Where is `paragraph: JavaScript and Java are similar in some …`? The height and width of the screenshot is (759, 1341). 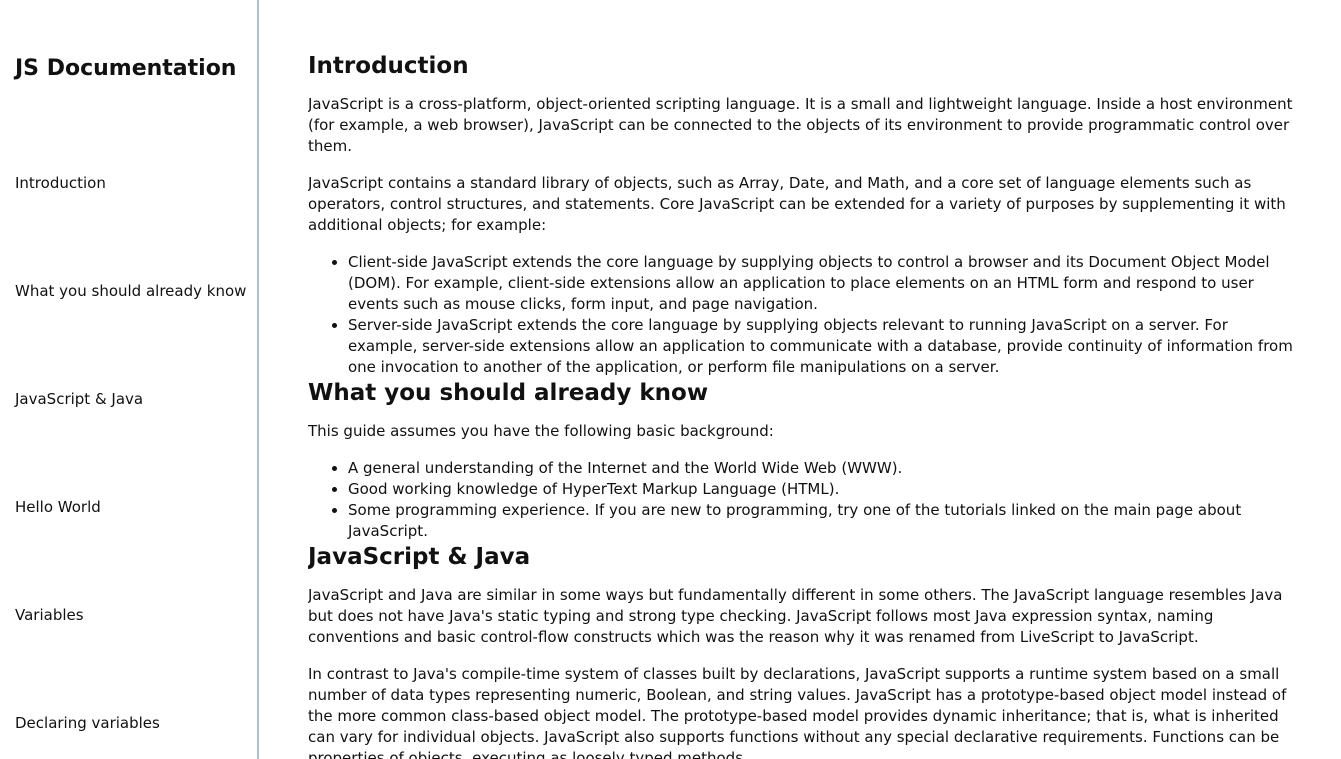
paragraph: JavaScript and Java are similar in some … is located at coordinates (795, 616).